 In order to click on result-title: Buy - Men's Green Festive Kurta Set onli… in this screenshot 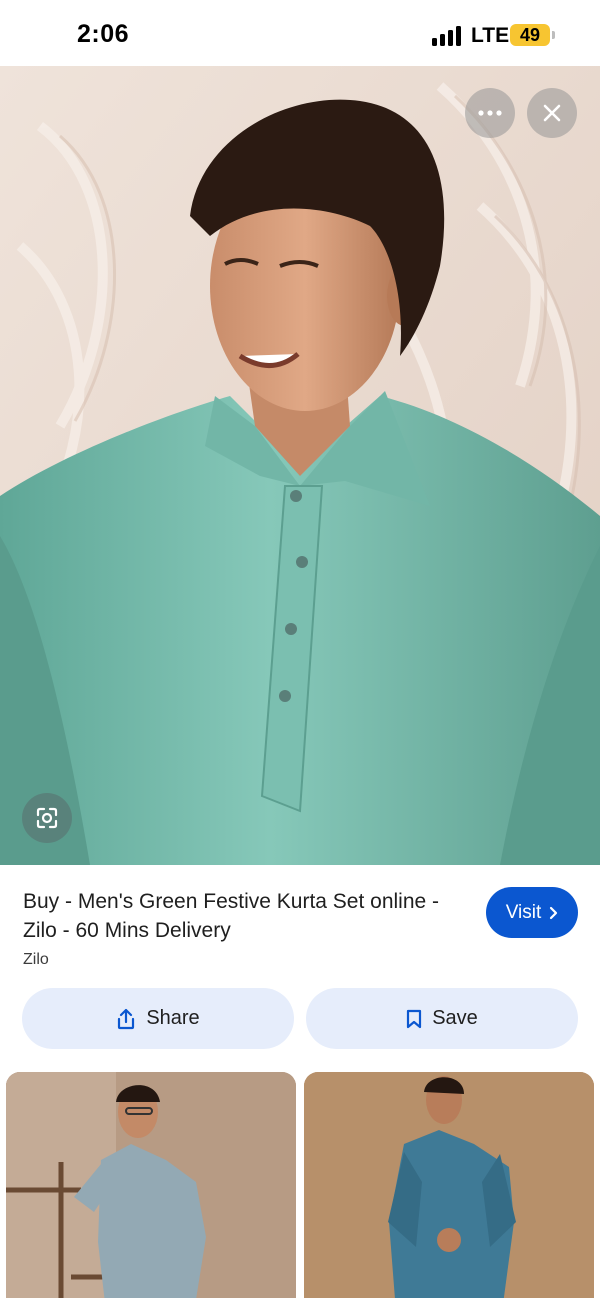, I will do `click(248, 916)`.